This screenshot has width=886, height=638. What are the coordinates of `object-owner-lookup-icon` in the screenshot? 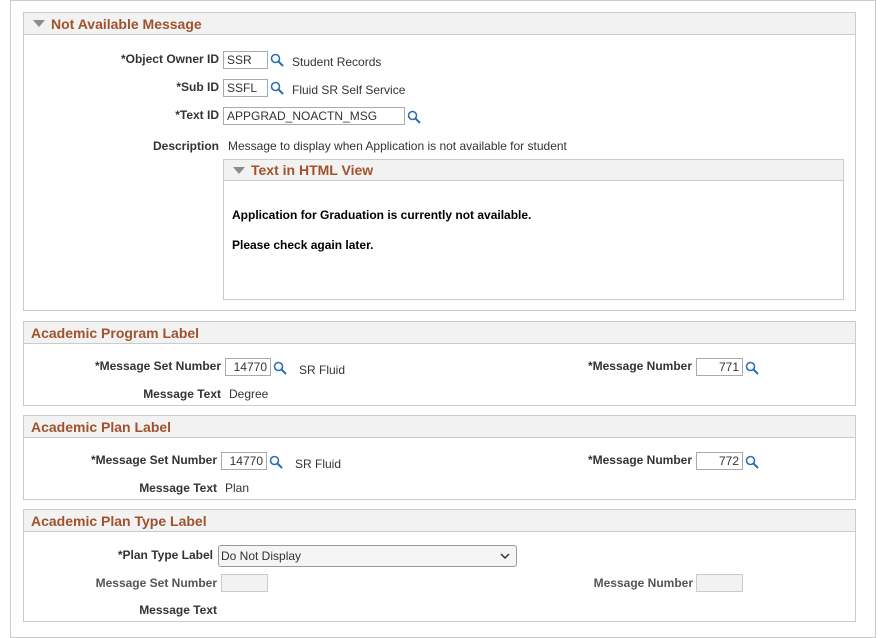 It's located at (277, 60).